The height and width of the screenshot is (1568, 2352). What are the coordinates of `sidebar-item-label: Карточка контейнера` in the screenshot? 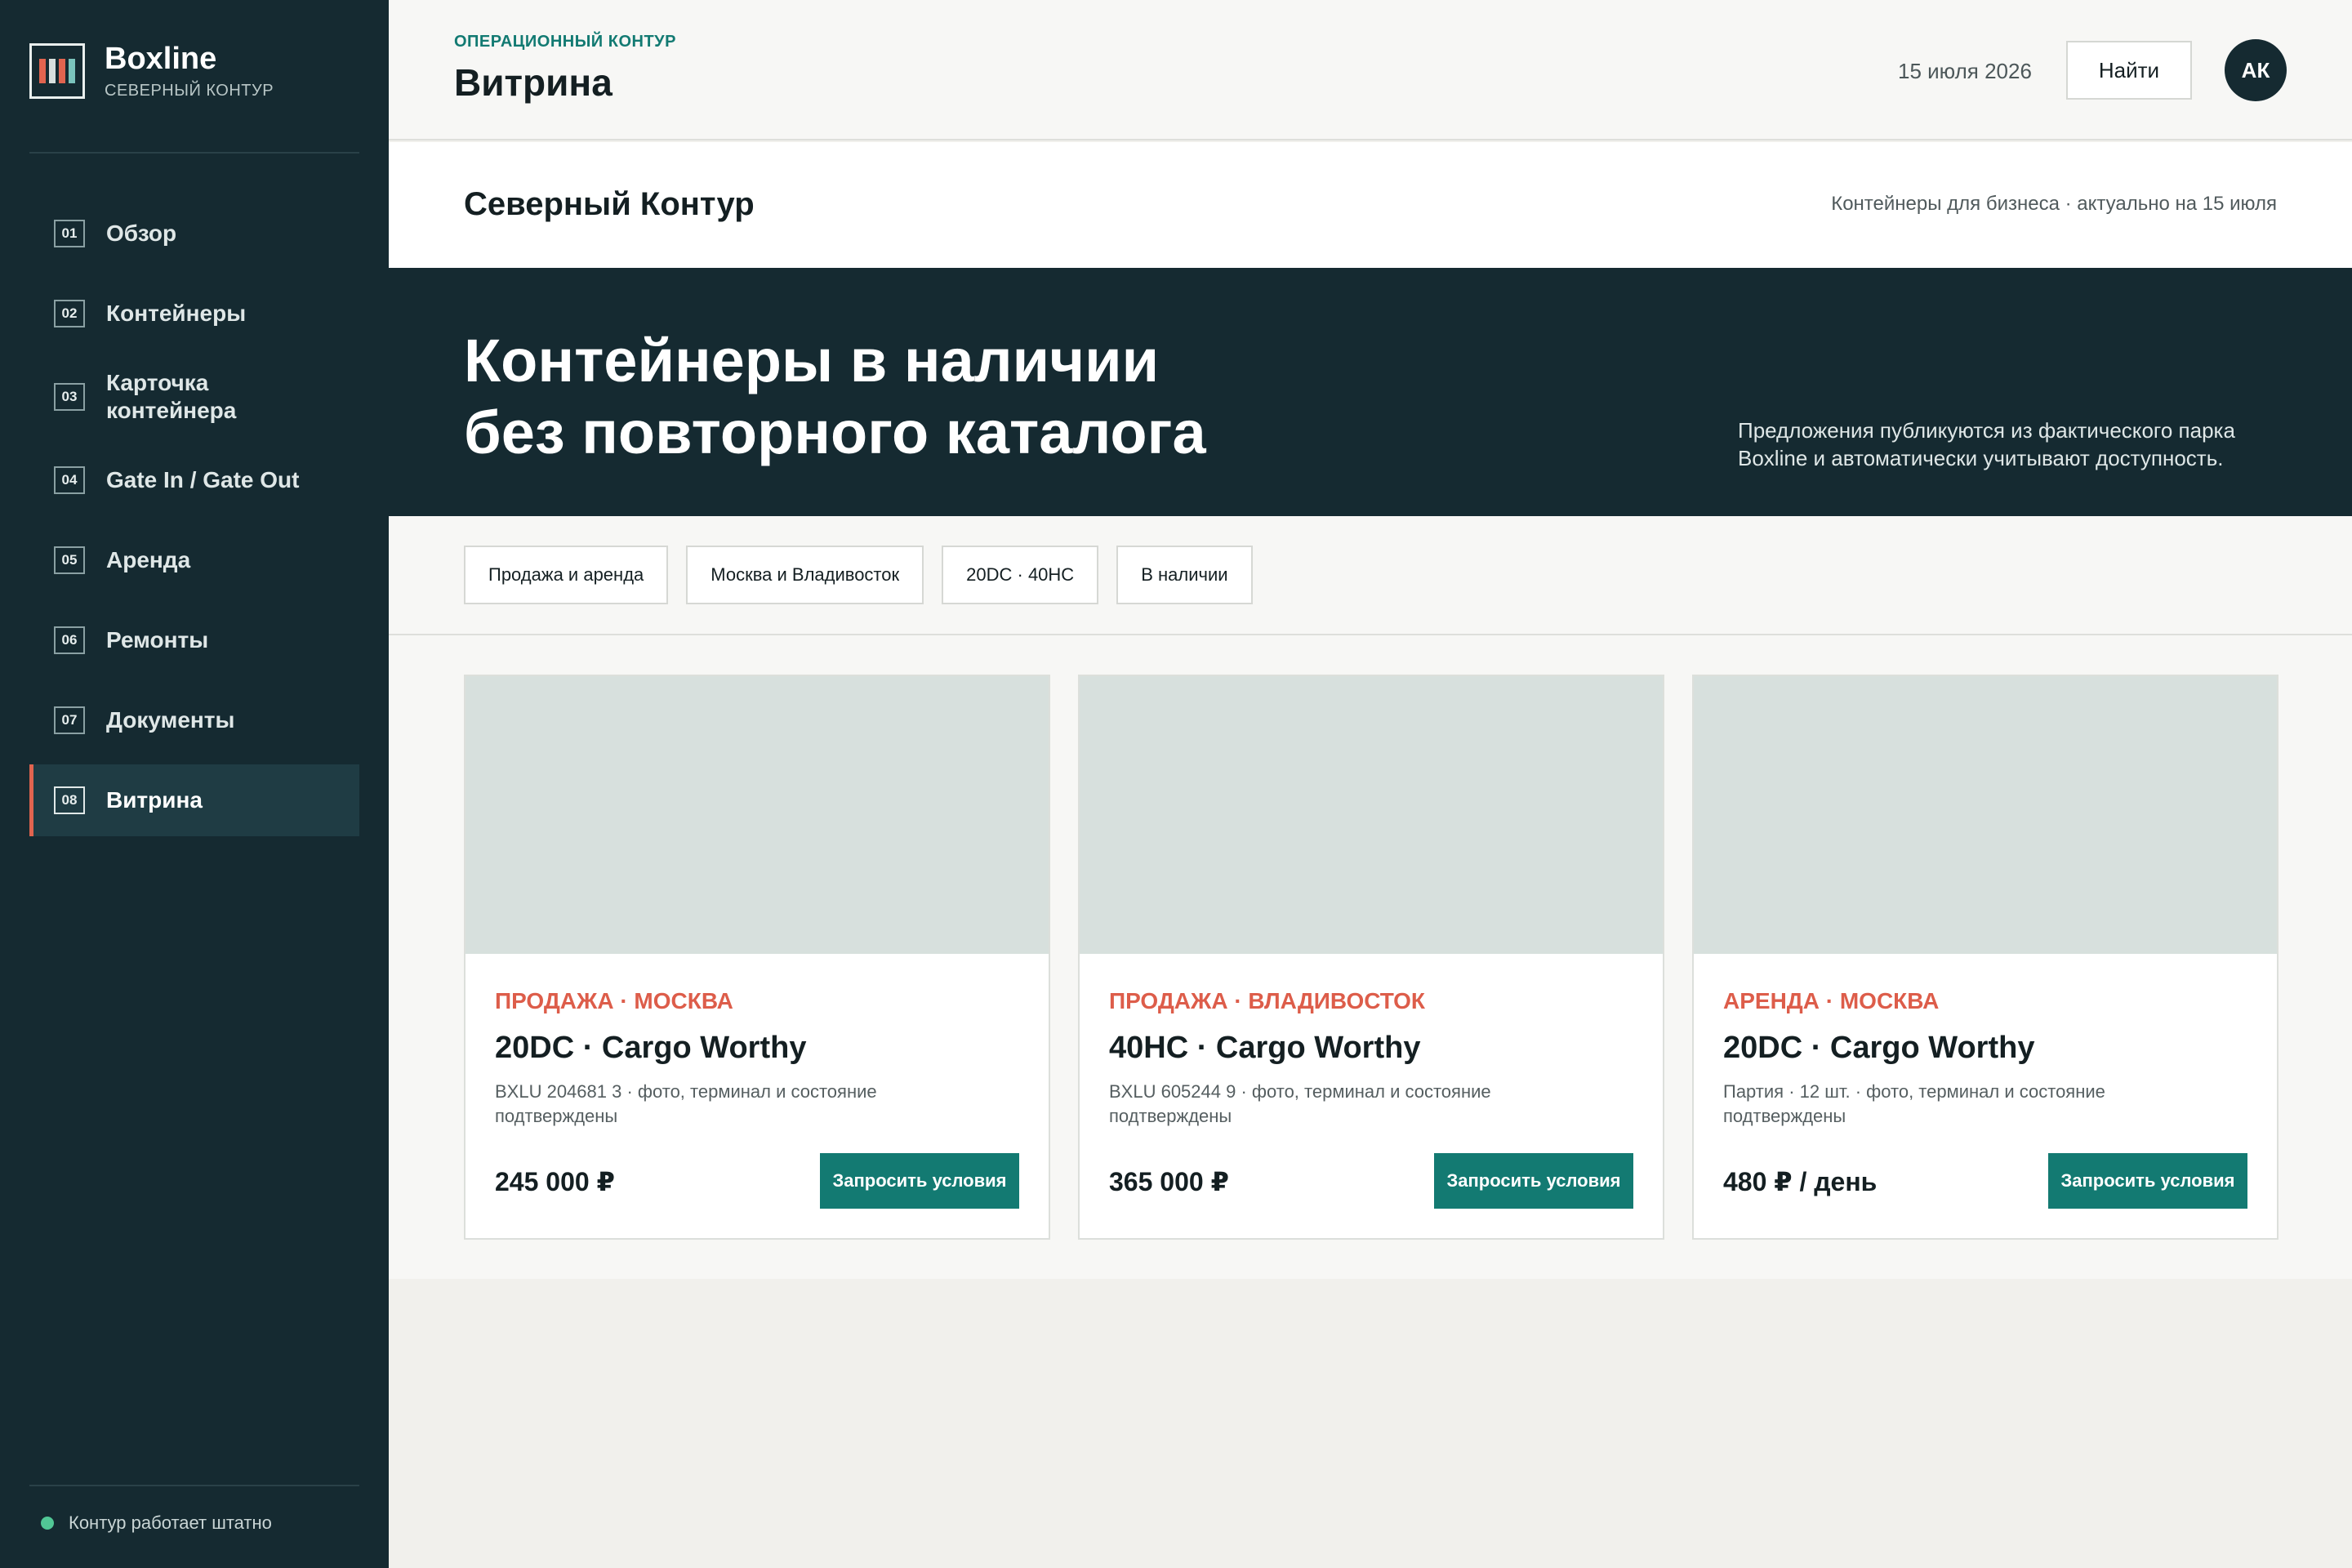 It's located at (171, 396).